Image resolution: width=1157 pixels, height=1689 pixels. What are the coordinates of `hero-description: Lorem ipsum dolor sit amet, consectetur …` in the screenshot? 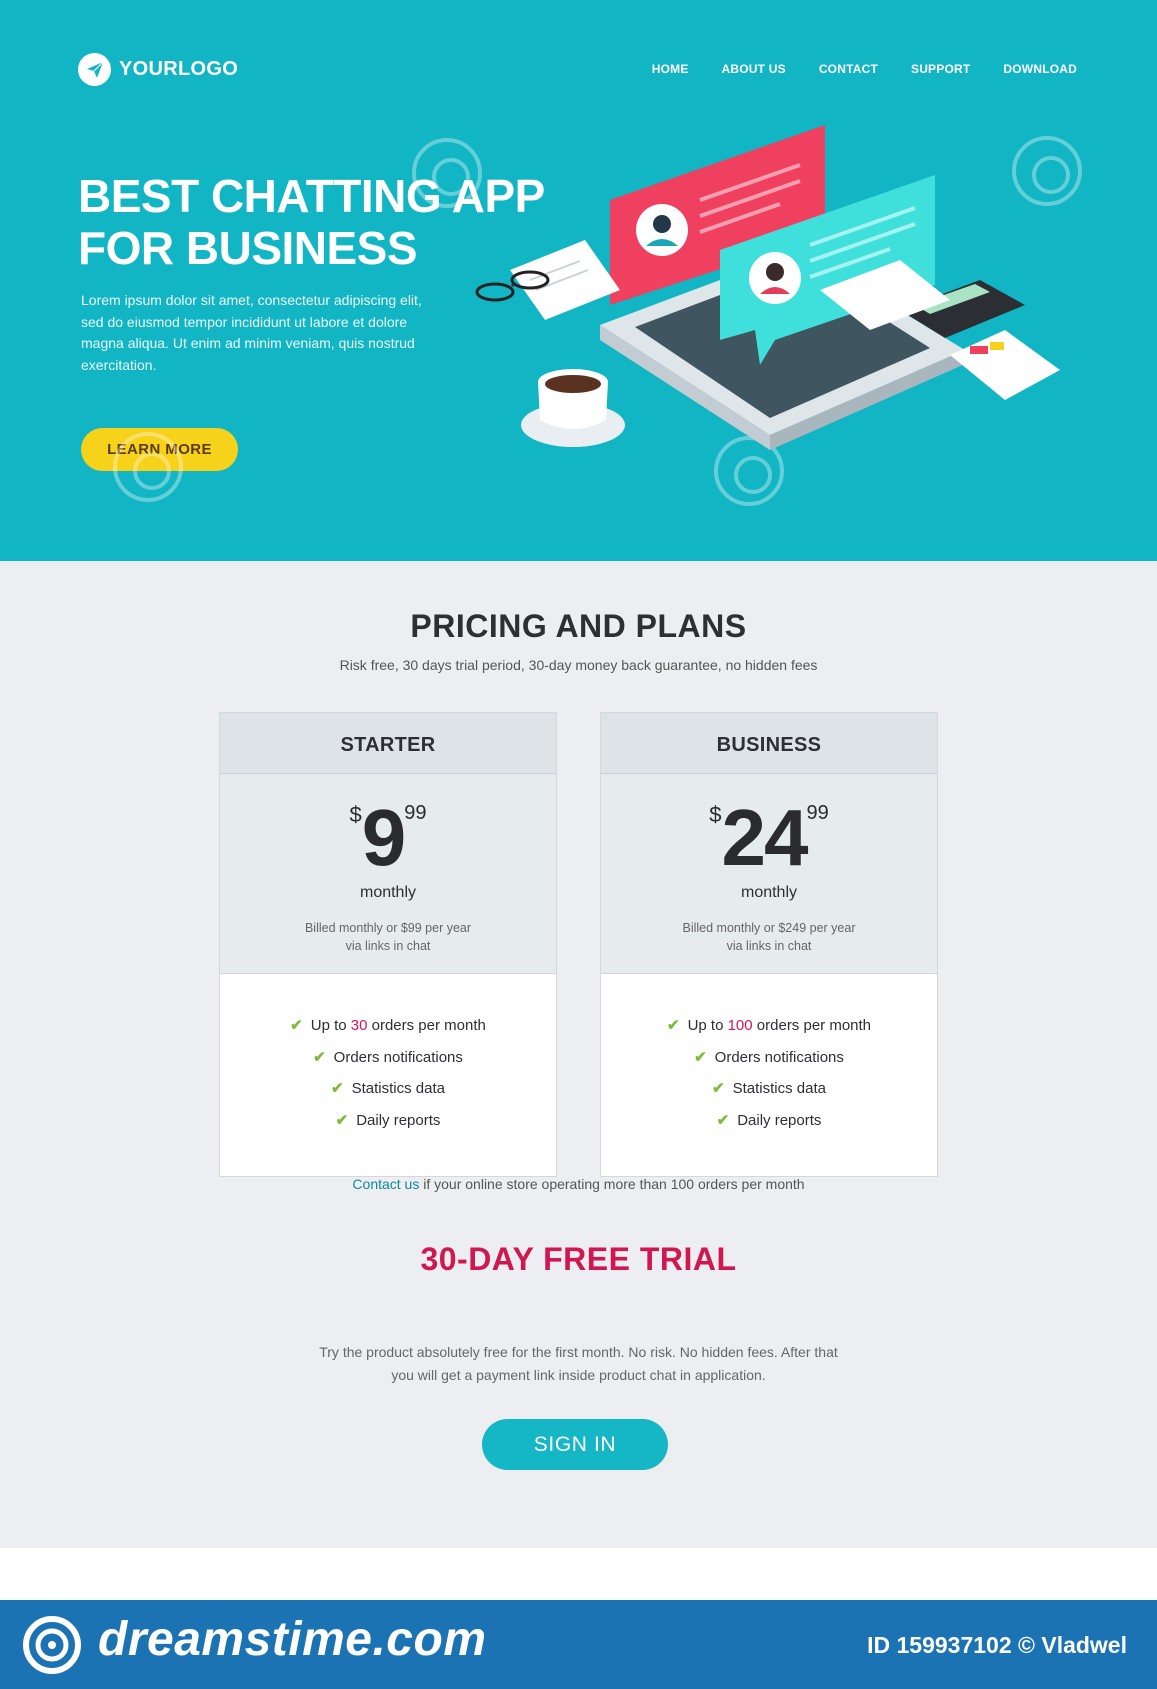 It's located at (251, 332).